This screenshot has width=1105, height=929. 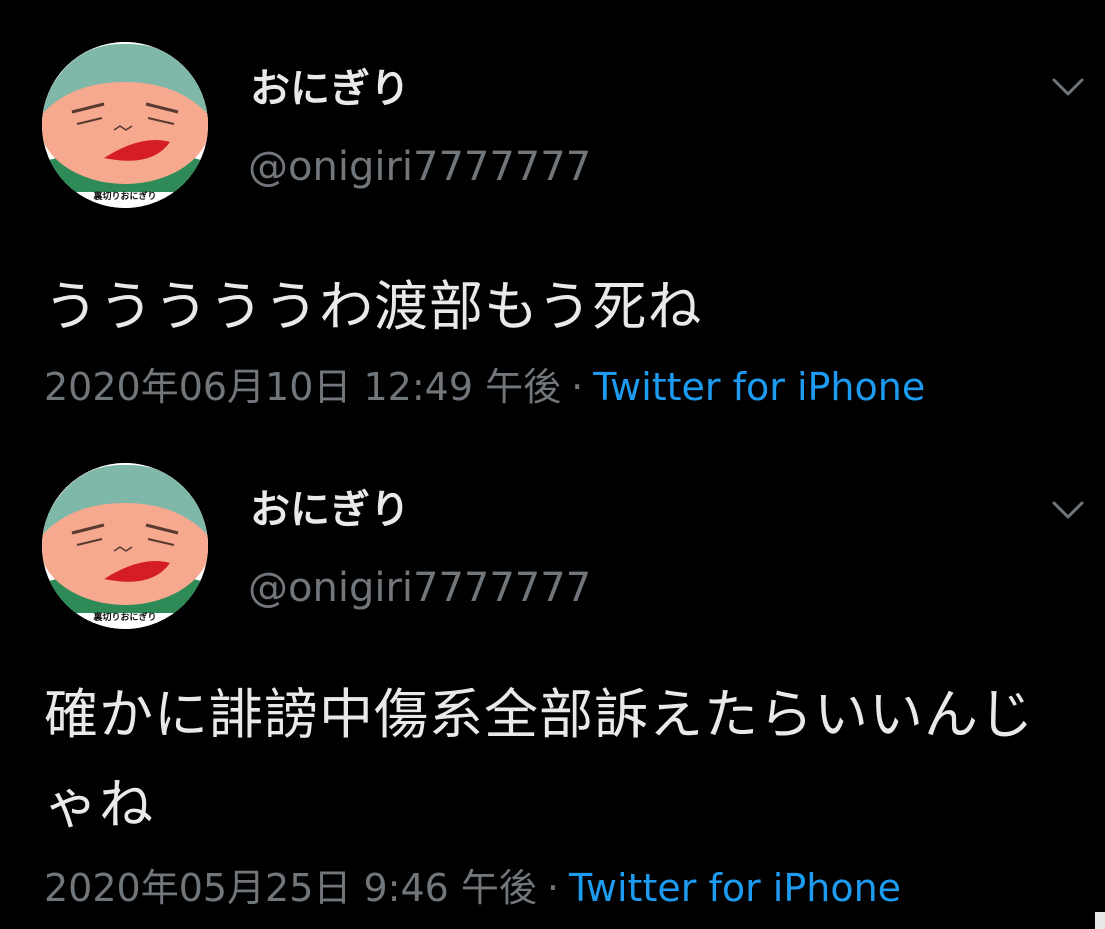 I want to click on tweet-meta: 2020年06月10日 12:49 午後 · Twitter for iPhone, so click(x=484, y=387).